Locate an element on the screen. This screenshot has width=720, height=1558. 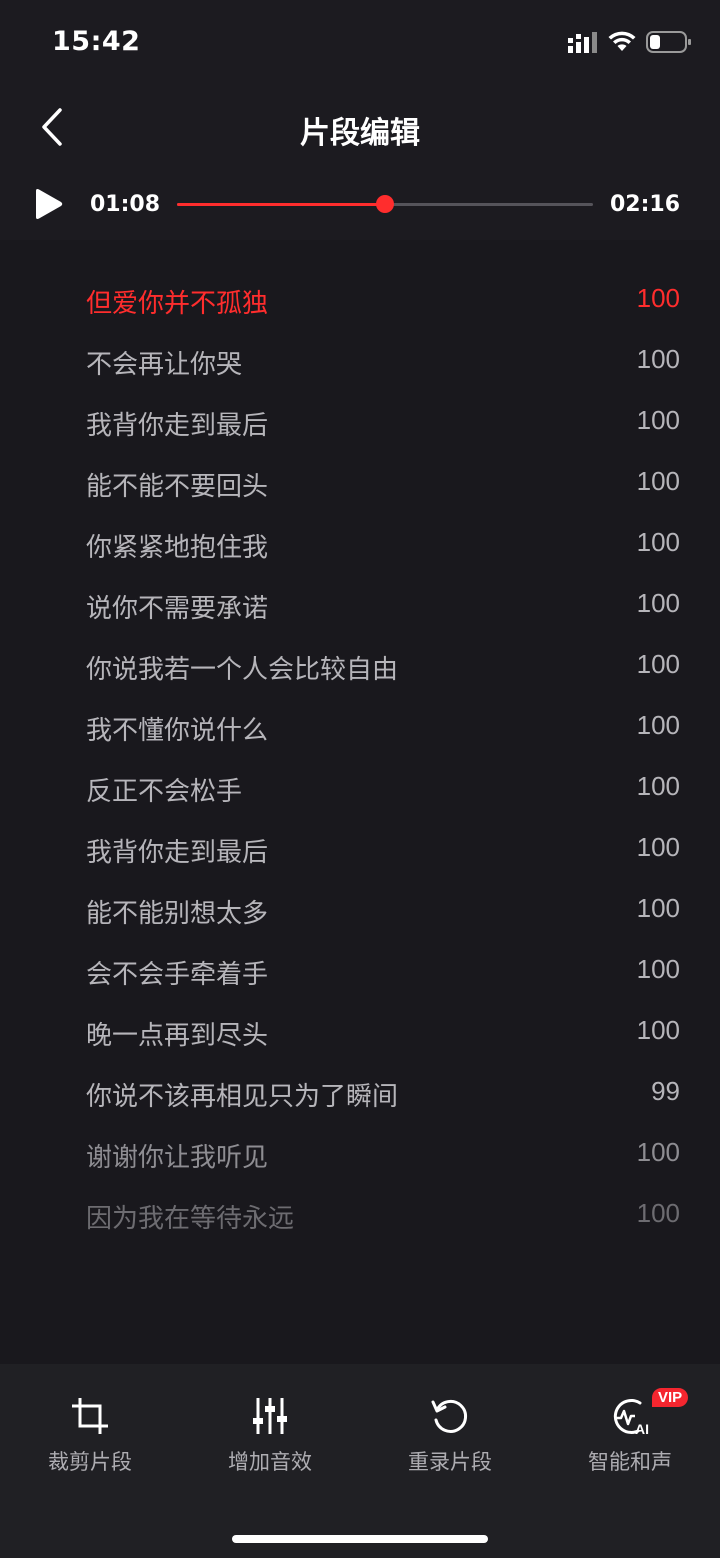
lyric-row: 谢谢你让我听见 100 is located at coordinates (360, 1155).